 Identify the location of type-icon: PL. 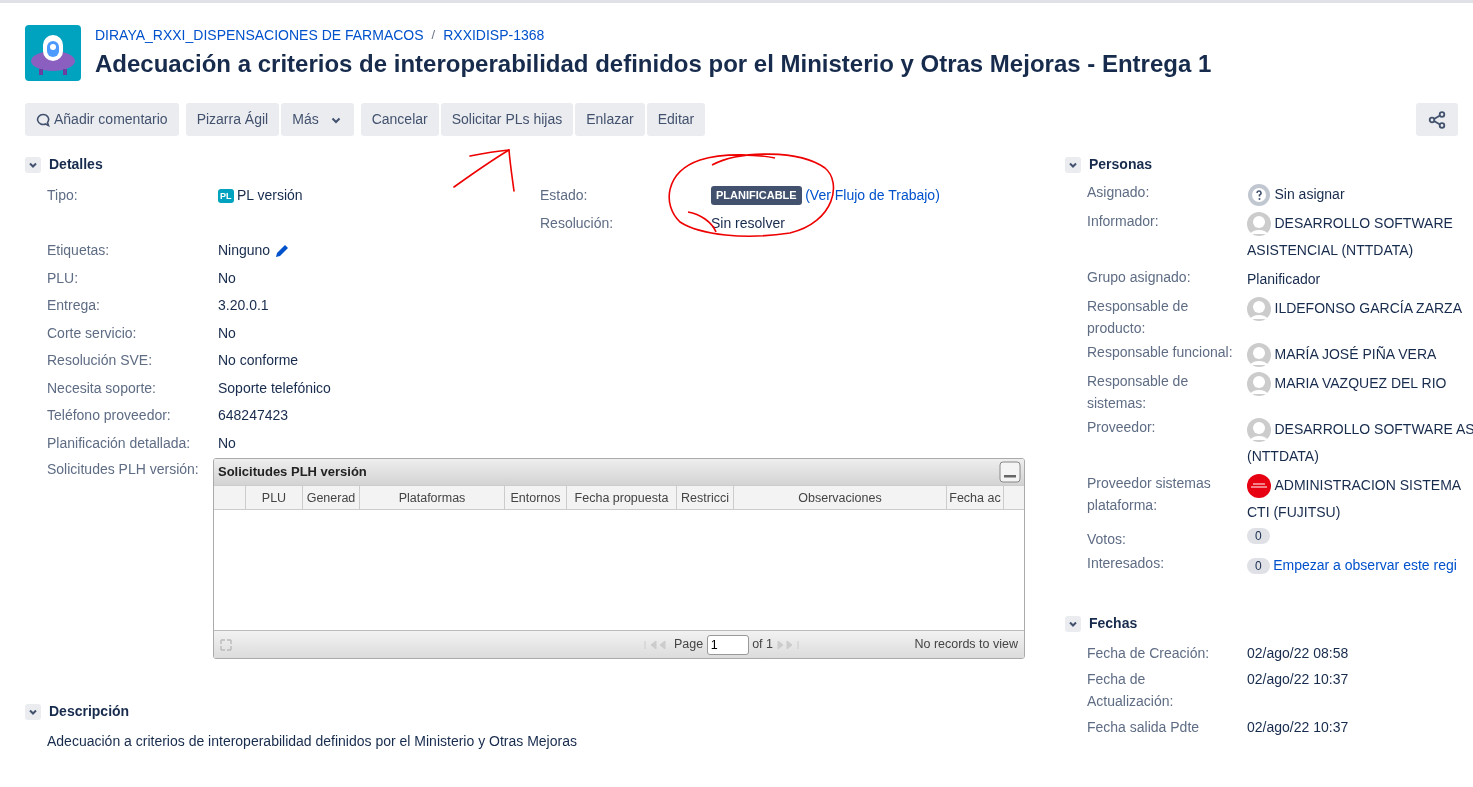
(226, 195).